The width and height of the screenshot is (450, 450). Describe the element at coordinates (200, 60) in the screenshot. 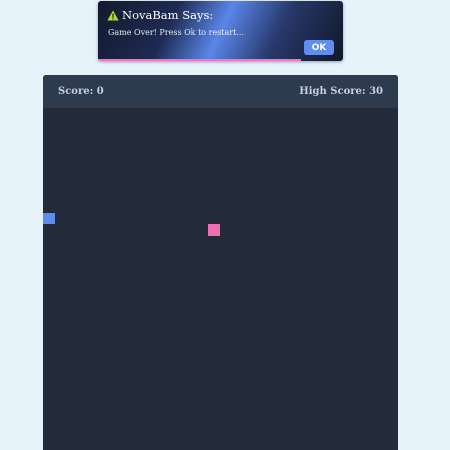

I see `alert-timer-bar` at that location.